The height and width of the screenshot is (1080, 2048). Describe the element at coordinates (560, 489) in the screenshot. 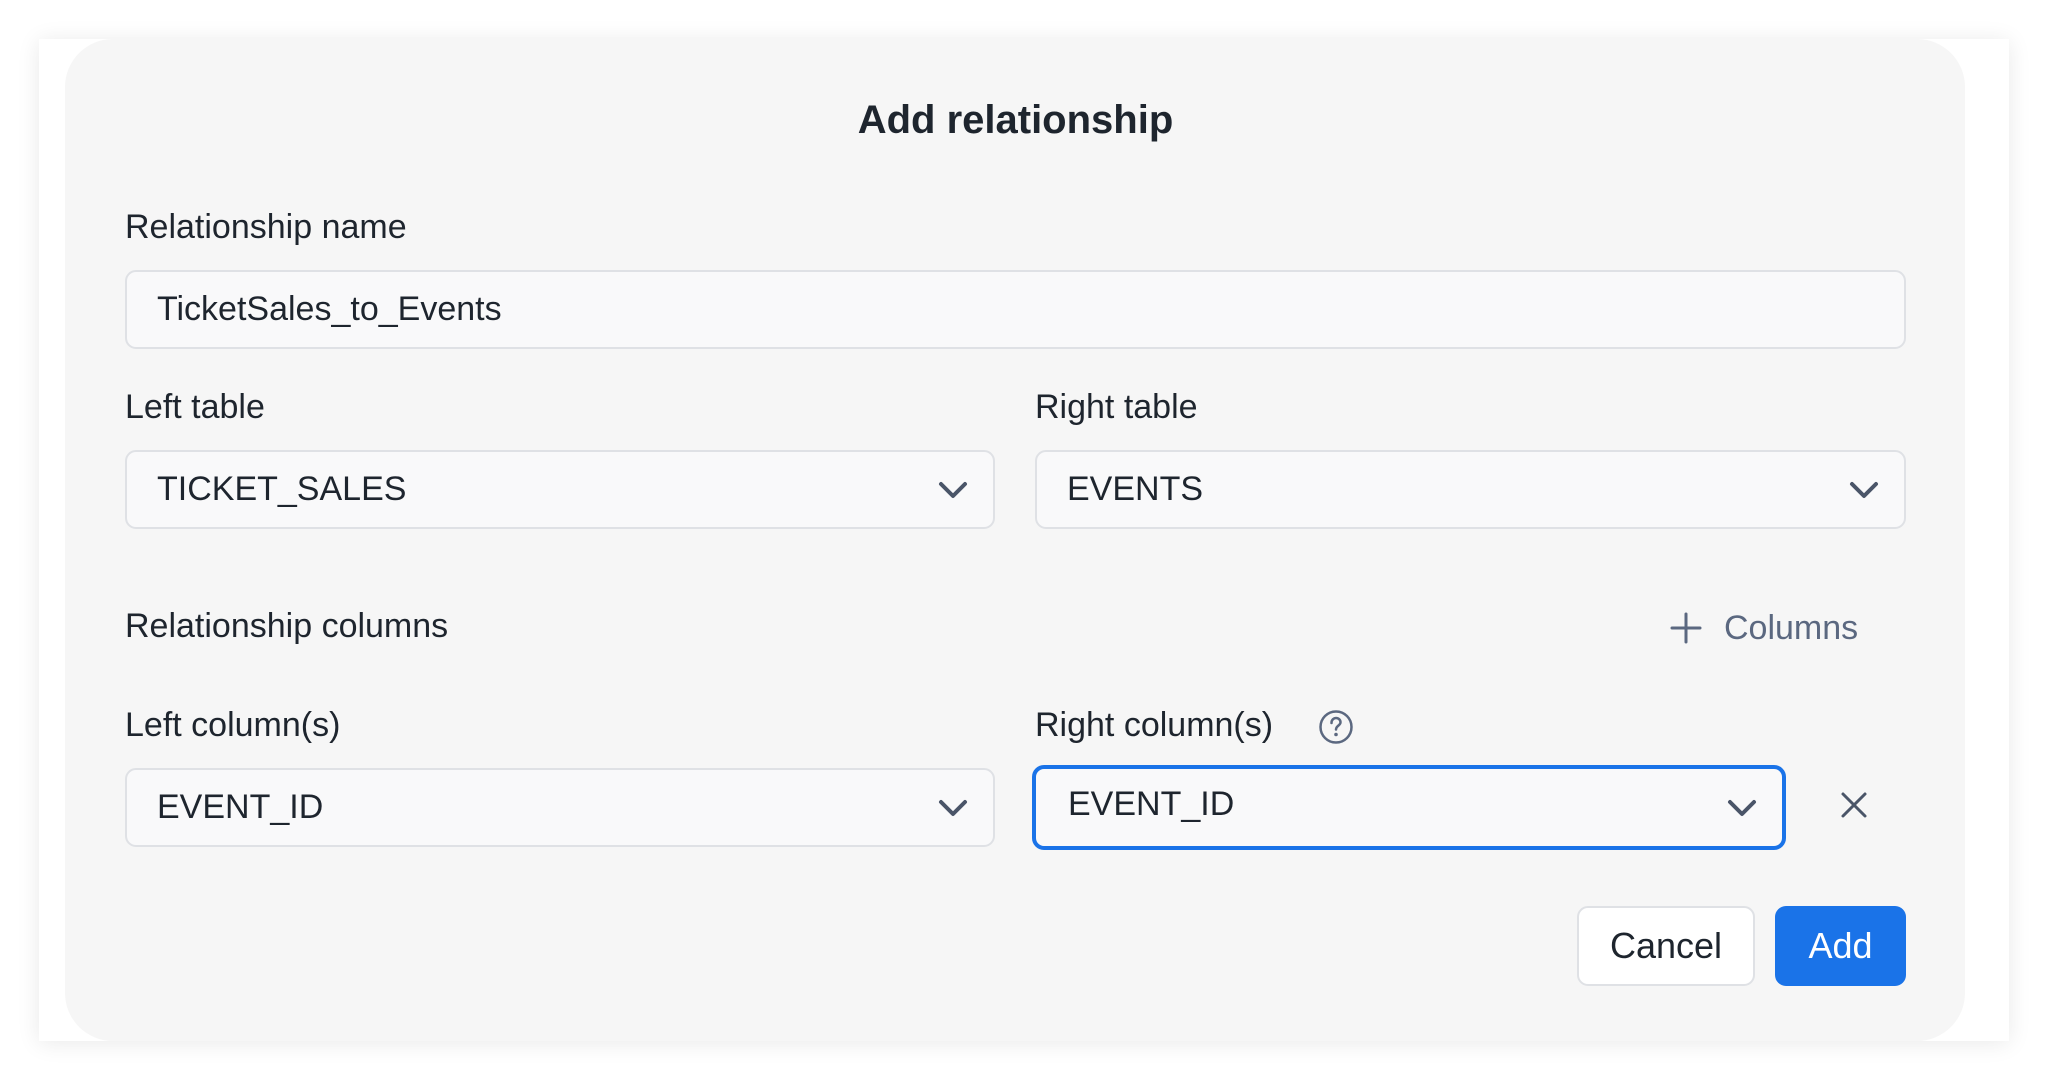

I see `left-table-select: TICKET_SALES` at that location.